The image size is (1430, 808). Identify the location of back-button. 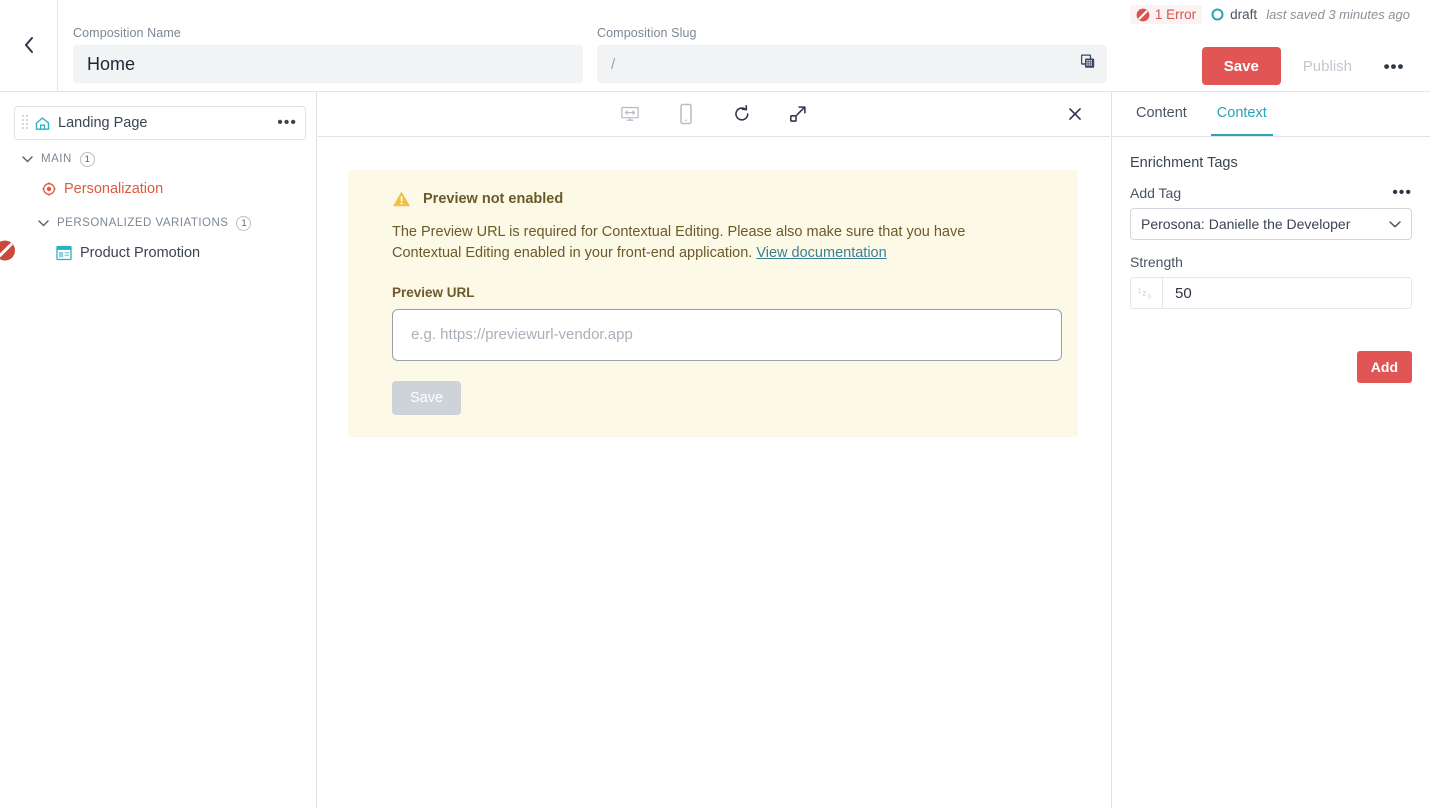
(29, 45).